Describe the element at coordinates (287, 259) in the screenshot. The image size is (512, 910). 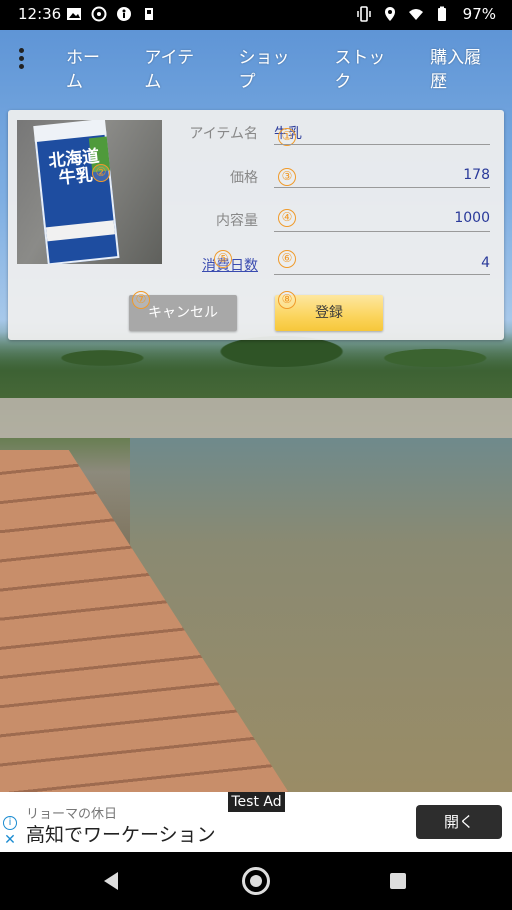
I see `badge-6: ⑥` at that location.